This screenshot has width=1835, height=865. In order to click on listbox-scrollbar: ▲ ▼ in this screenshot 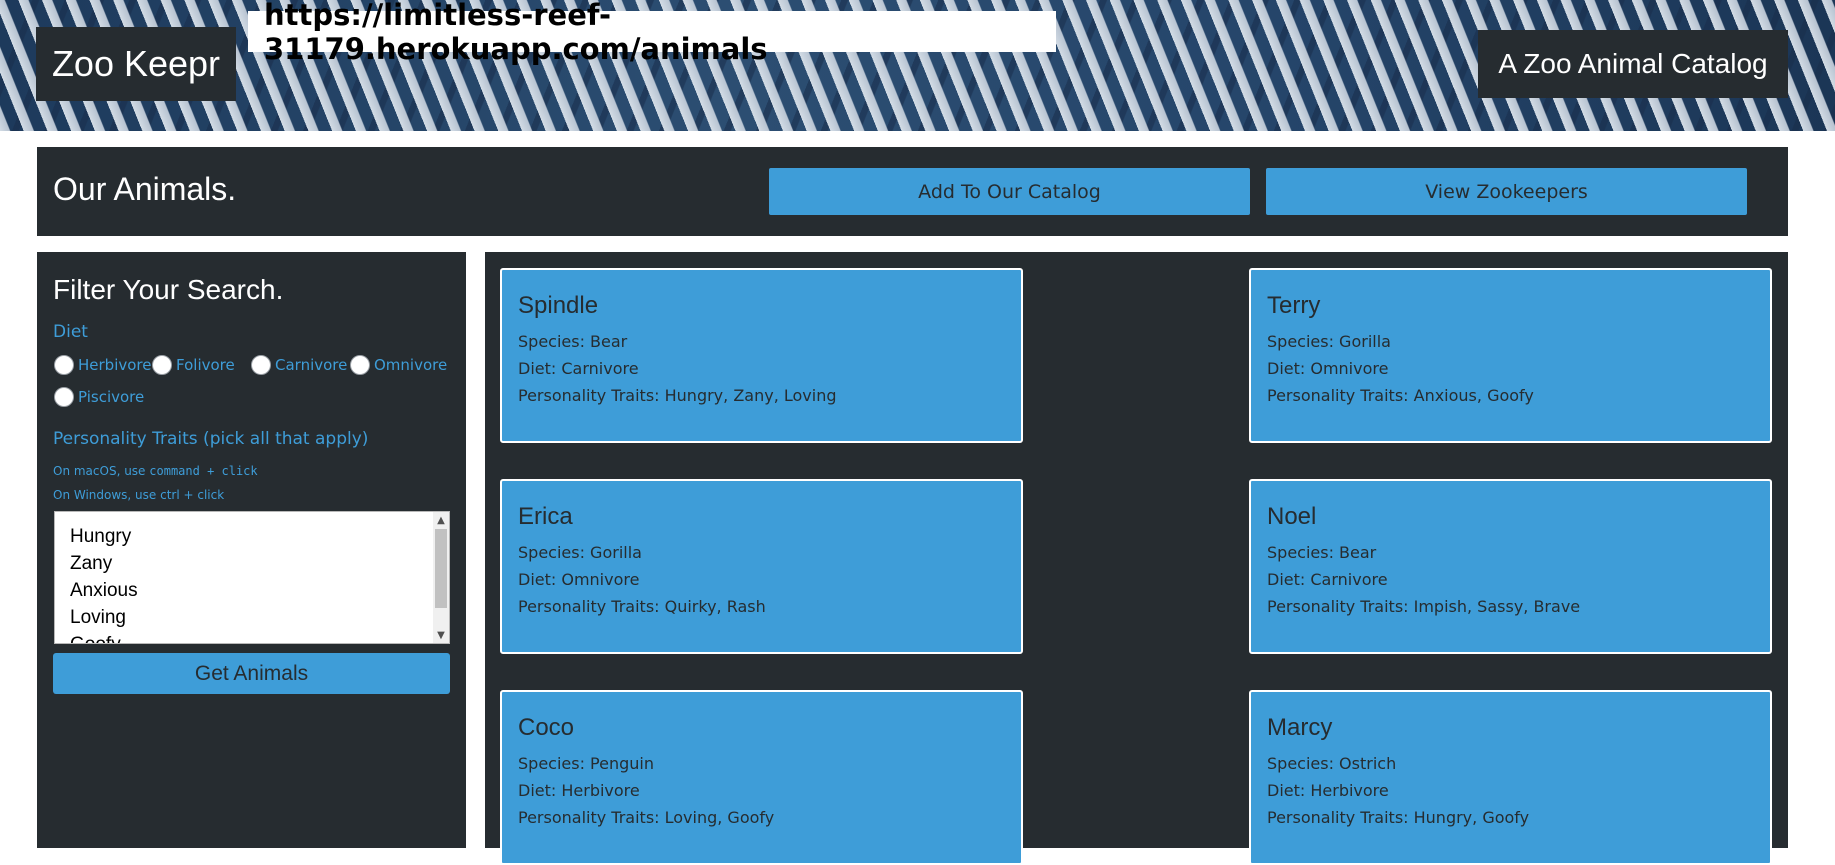, I will do `click(441, 577)`.